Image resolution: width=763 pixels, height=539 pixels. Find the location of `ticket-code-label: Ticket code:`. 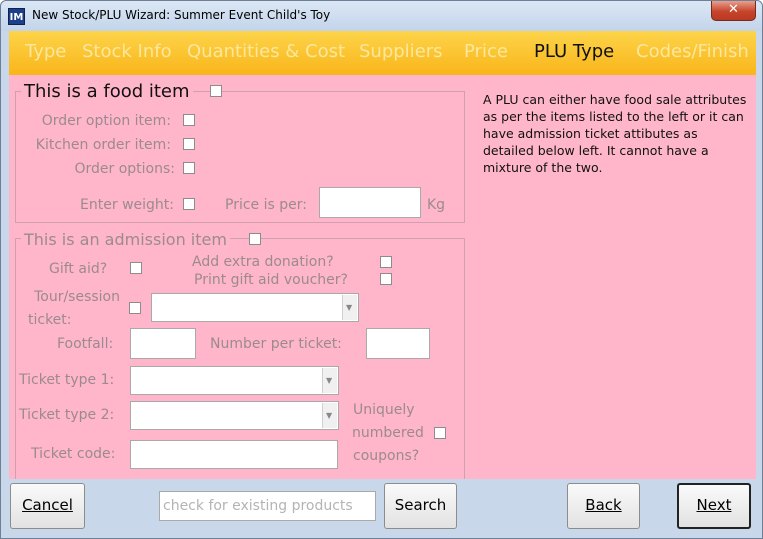

ticket-code-label: Ticket code: is located at coordinates (73, 454).